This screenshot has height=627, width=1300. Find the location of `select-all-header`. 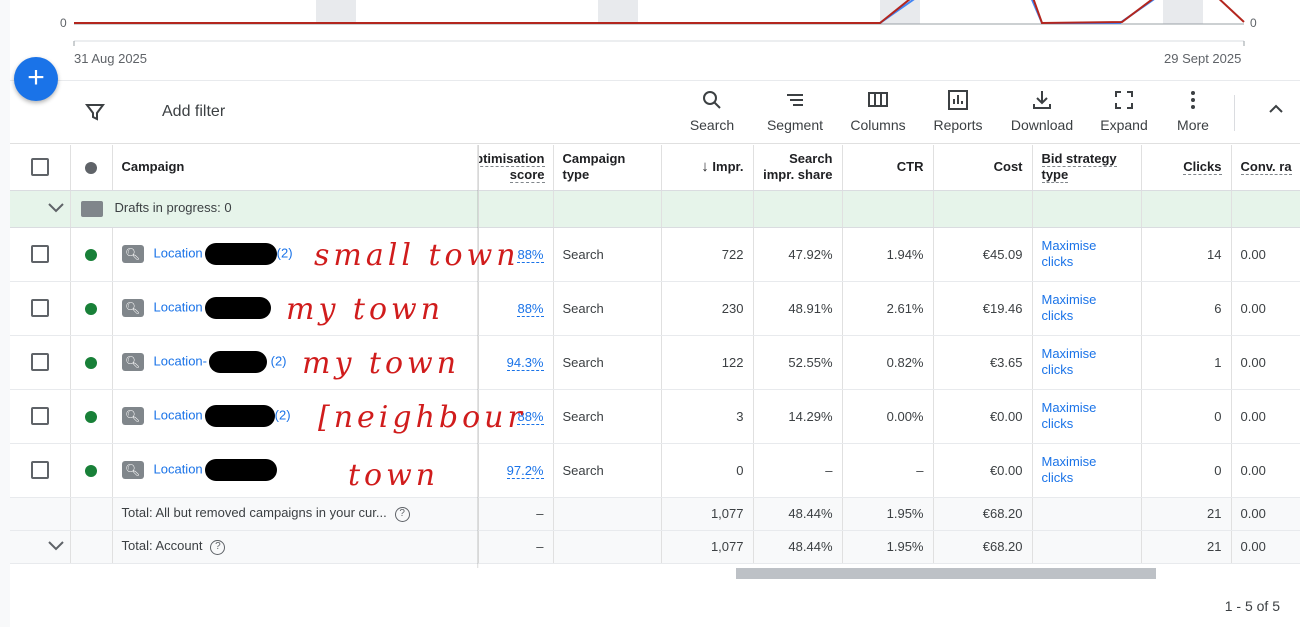

select-all-header is located at coordinates (40, 168).